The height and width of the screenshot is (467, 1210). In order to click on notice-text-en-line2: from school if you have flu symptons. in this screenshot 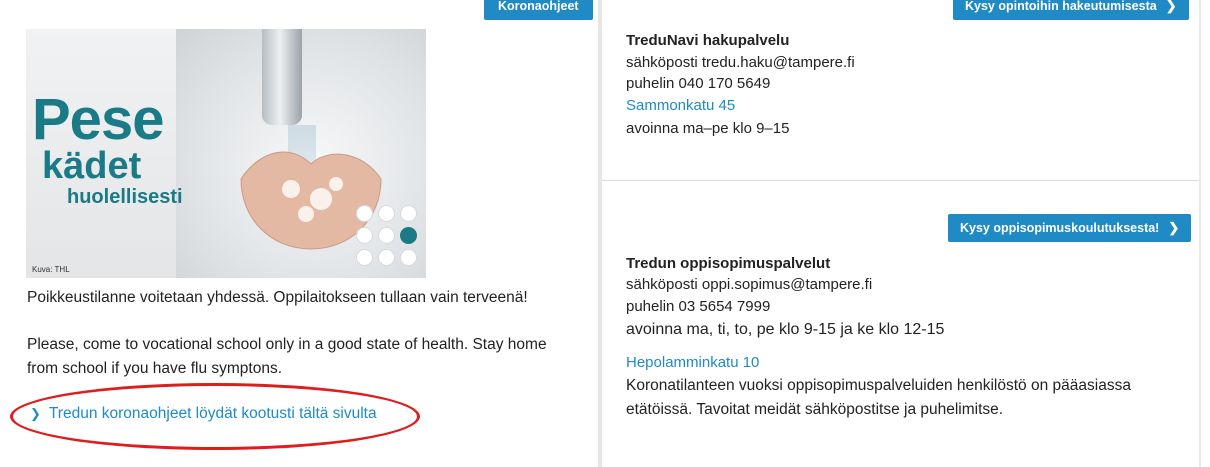, I will do `click(155, 368)`.